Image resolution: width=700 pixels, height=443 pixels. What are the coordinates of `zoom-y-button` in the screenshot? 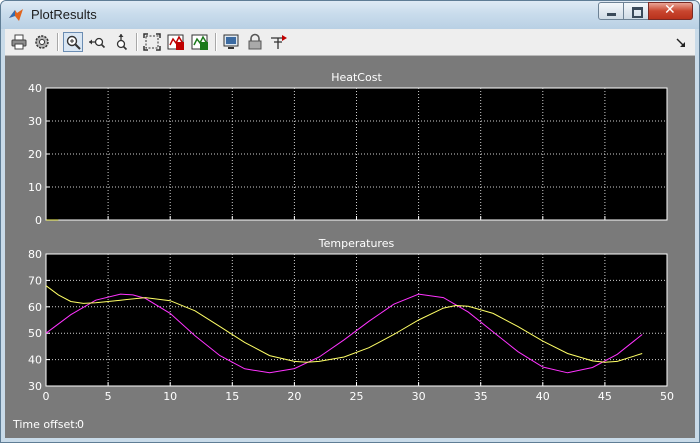 It's located at (121, 42).